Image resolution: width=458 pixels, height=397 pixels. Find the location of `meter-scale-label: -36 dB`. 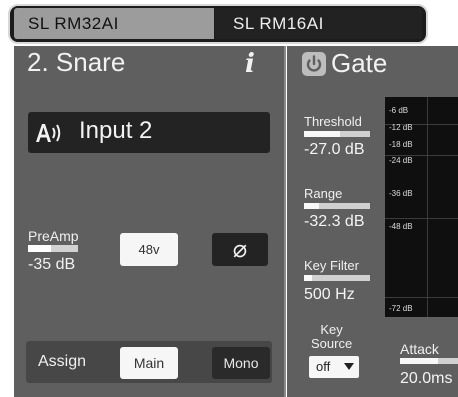

meter-scale-label: -36 dB is located at coordinates (401, 193).